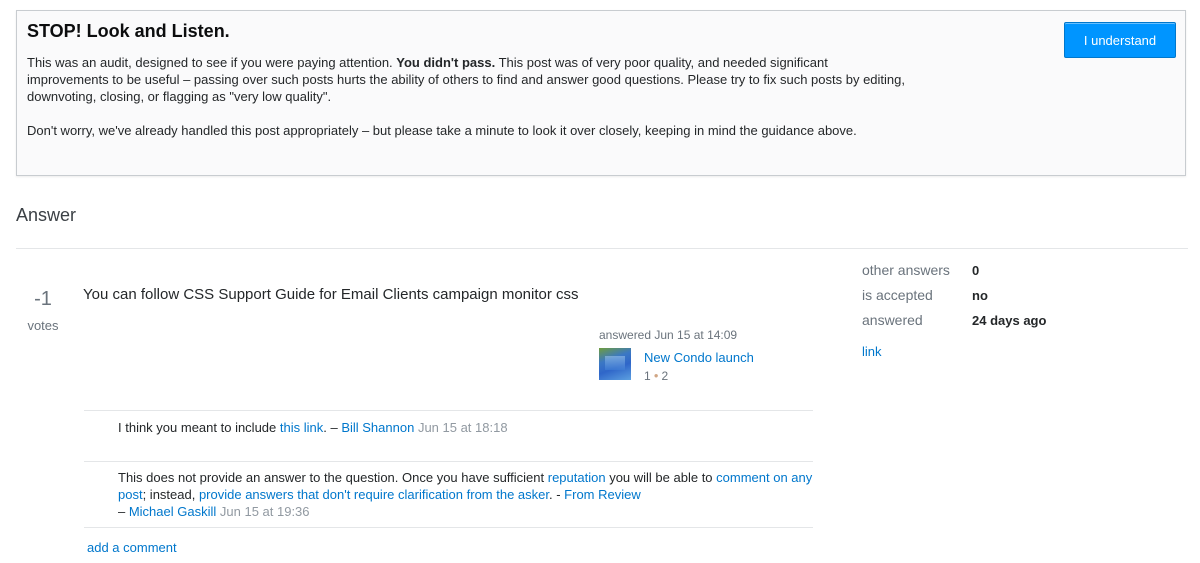  What do you see at coordinates (602, 248) in the screenshot?
I see `divider` at bounding box center [602, 248].